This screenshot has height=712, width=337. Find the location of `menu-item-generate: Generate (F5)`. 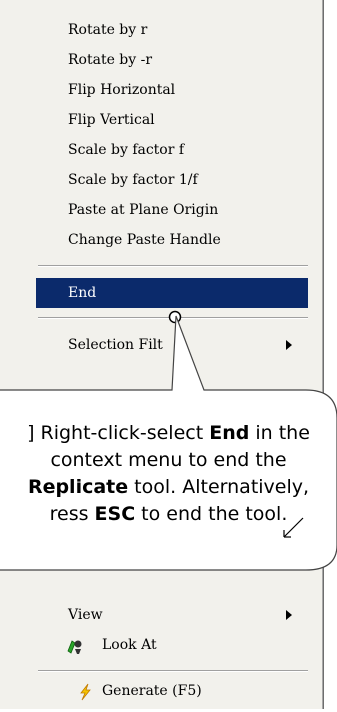

menu-item-generate: Generate (F5) is located at coordinates (172, 691).